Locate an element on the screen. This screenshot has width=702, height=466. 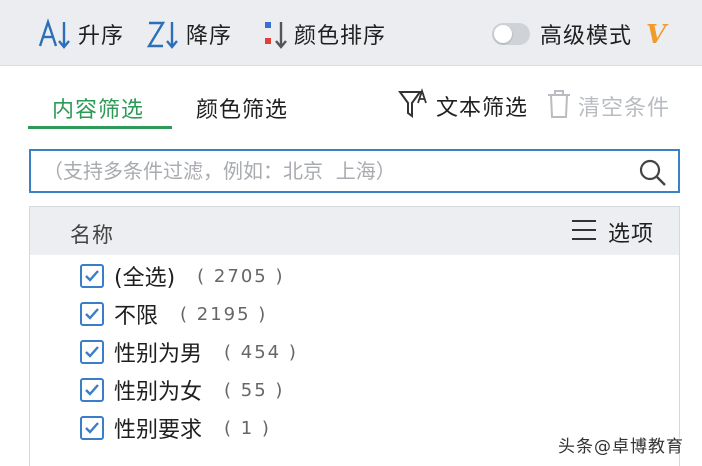
list-item-label: 性别为男 is located at coordinates (158, 354).